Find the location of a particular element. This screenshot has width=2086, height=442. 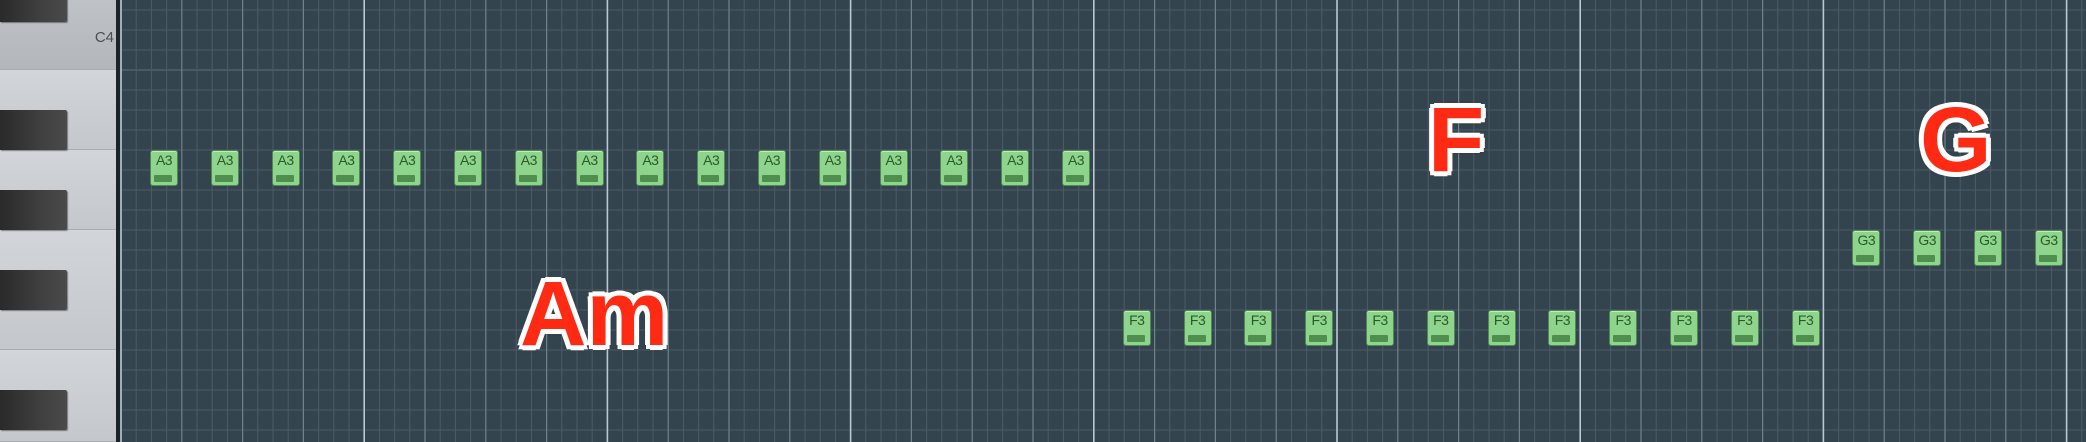

chord-label-g: G is located at coordinates (1956, 140).